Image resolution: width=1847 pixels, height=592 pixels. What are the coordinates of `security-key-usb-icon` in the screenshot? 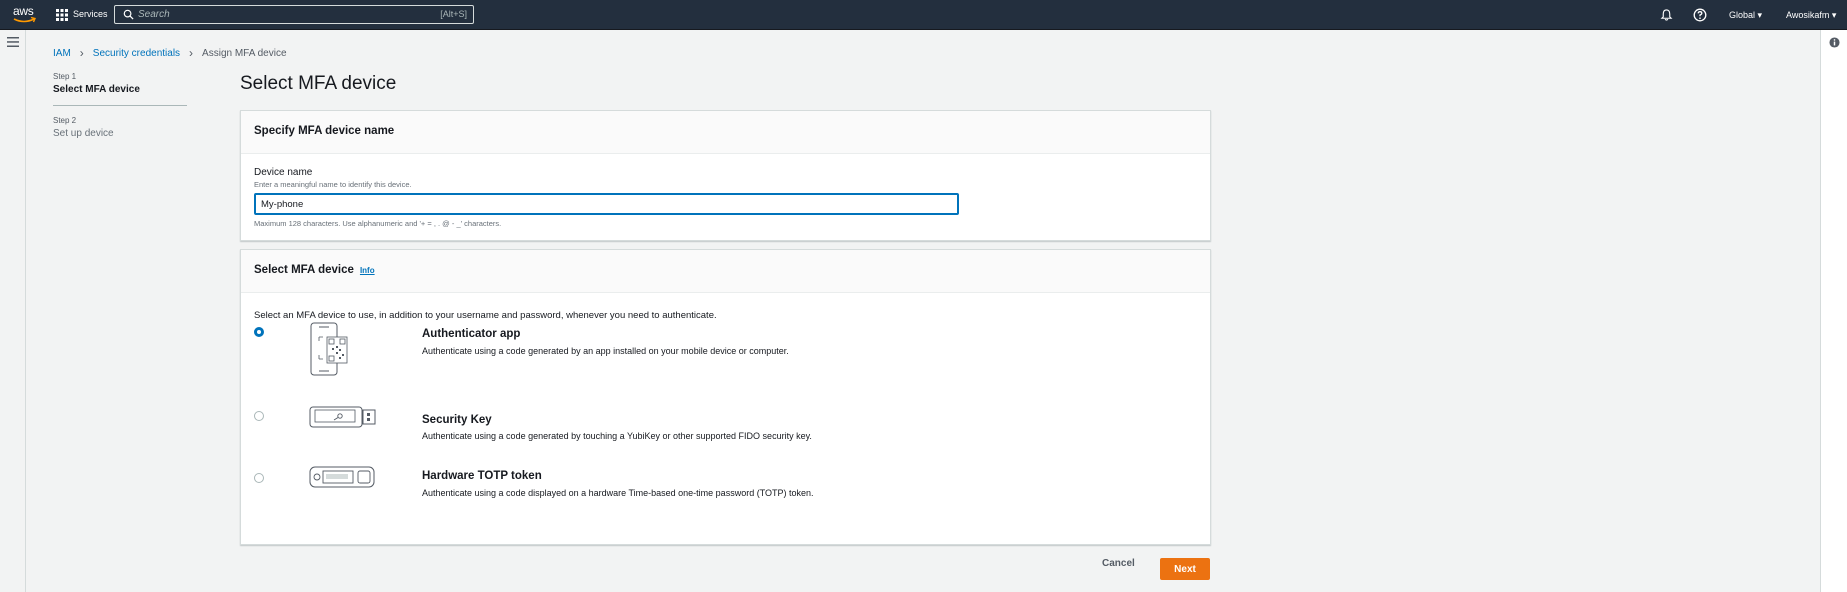 It's located at (342, 417).